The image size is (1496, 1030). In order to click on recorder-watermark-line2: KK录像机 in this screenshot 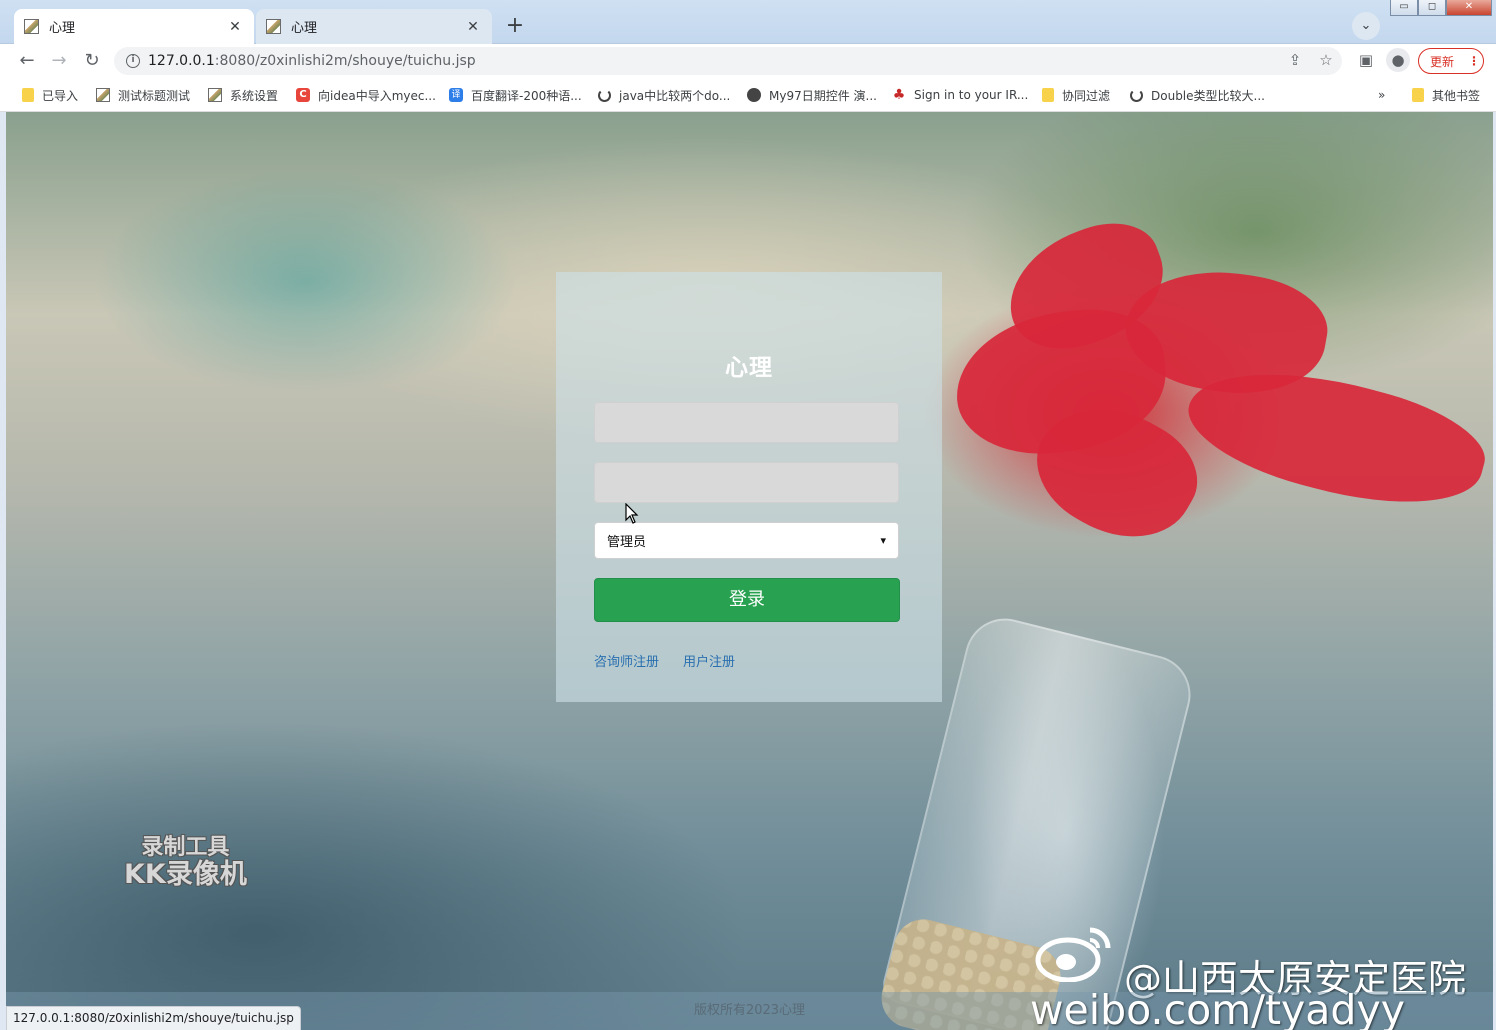, I will do `click(185, 875)`.